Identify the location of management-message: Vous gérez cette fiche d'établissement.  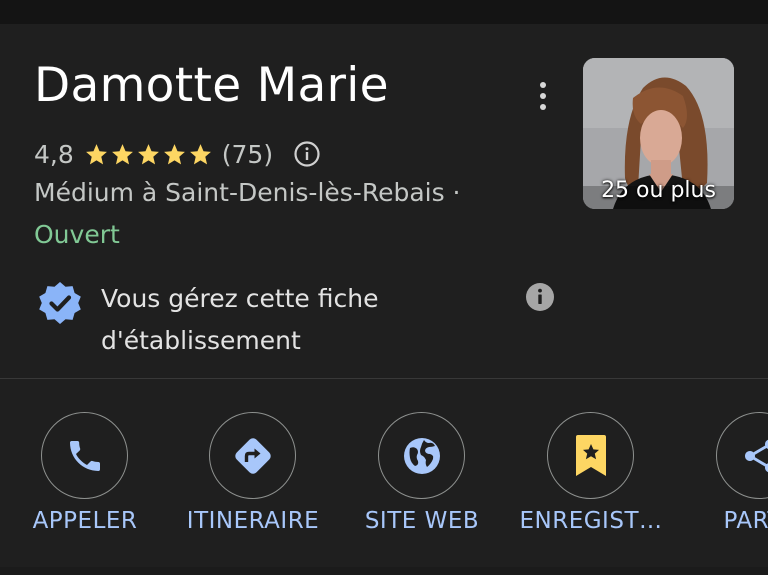
(239, 320).